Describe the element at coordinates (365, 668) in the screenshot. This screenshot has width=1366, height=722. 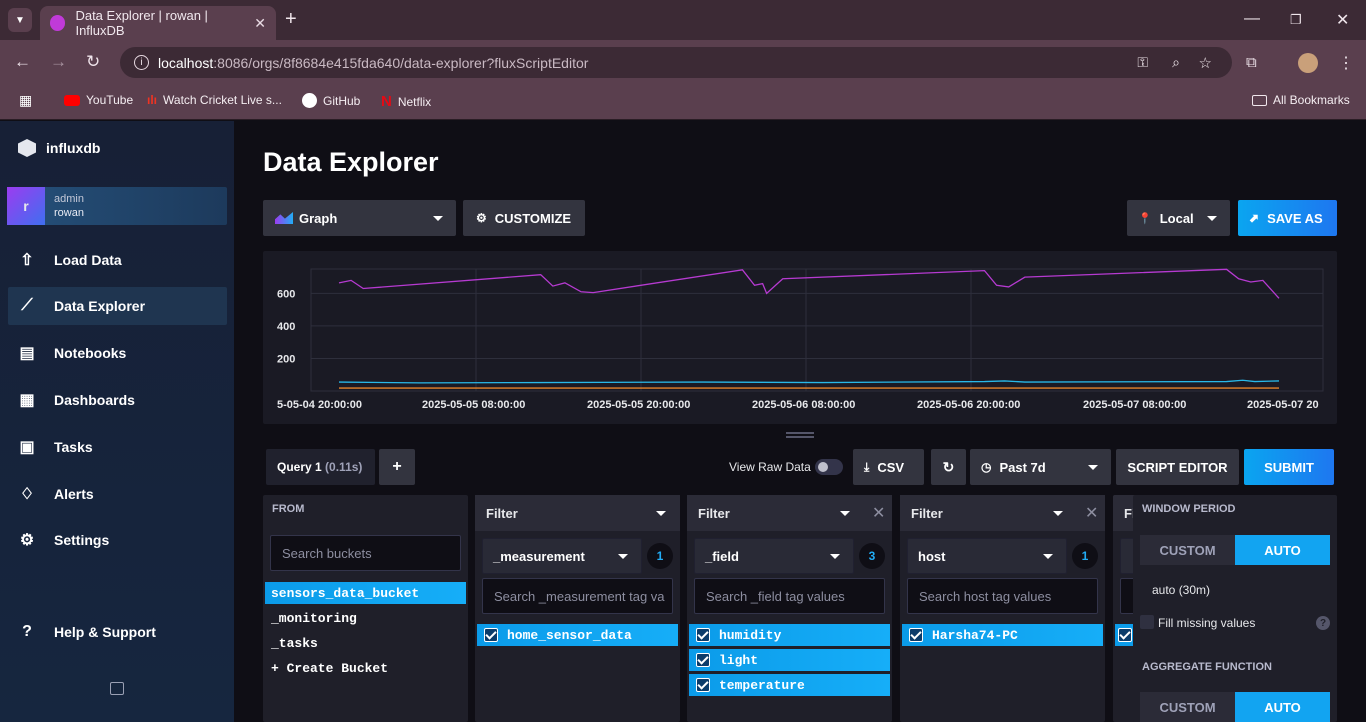
I see `create-bucket-button: + Create Bucket` at that location.